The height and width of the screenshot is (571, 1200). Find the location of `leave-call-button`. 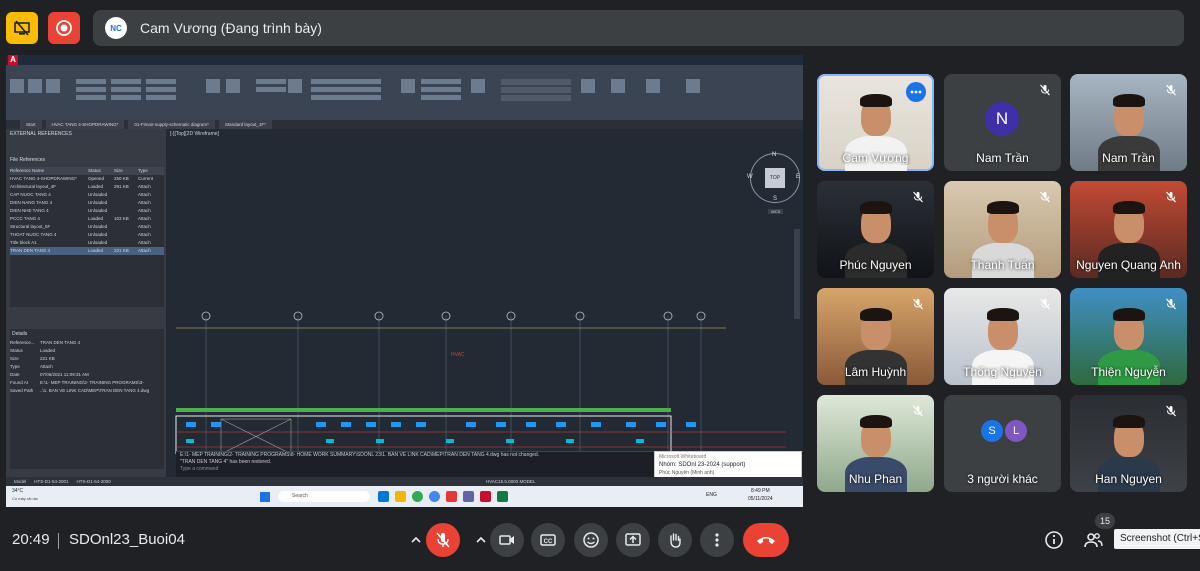

leave-call-button is located at coordinates (766, 540).